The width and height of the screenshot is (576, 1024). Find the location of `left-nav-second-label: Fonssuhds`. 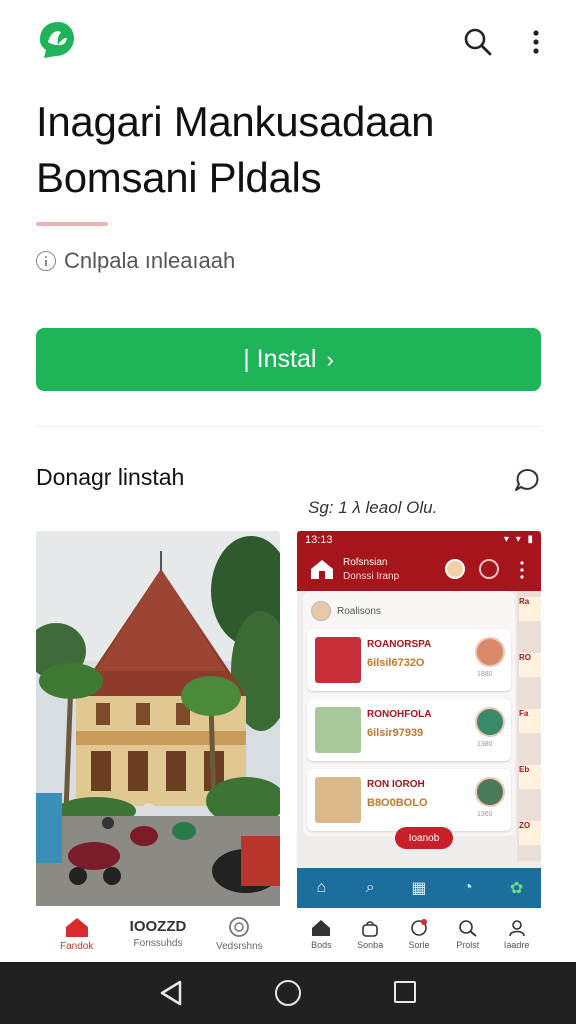

left-nav-second-label: Fonssuhds is located at coordinates (158, 943).